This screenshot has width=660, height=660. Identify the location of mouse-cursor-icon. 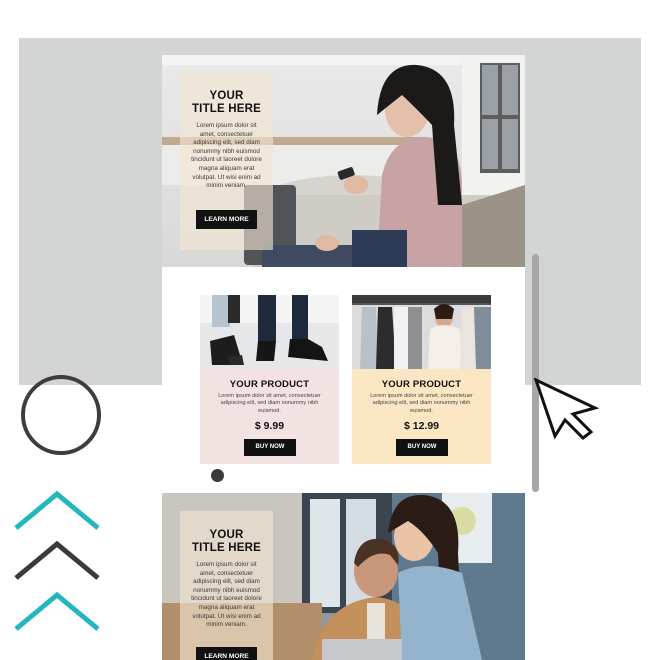
(566, 409).